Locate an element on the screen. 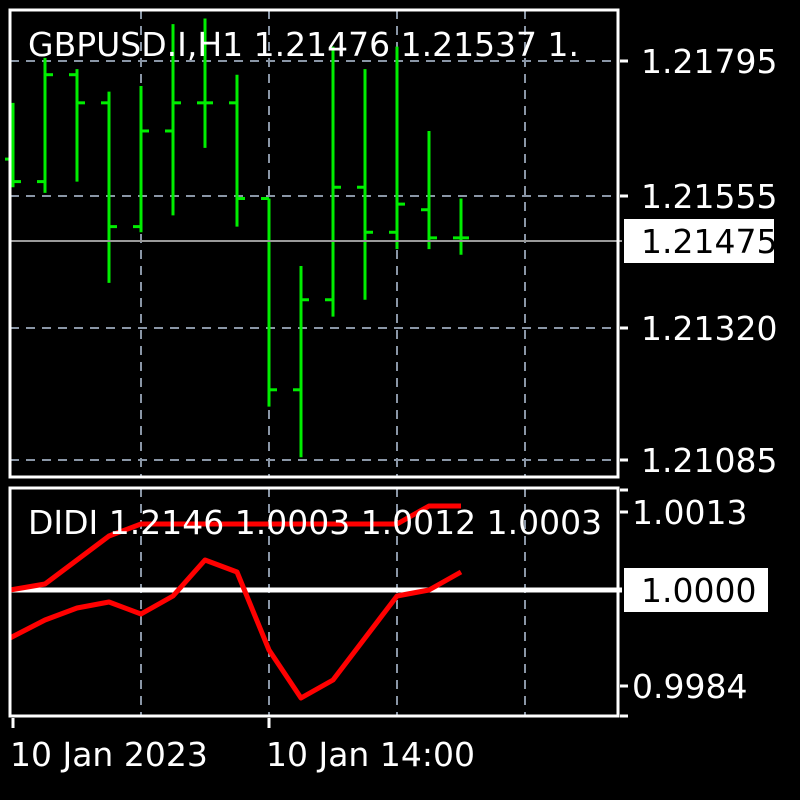 The image size is (800, 800). indicator-tick-label: 0.9984 is located at coordinates (689, 686).